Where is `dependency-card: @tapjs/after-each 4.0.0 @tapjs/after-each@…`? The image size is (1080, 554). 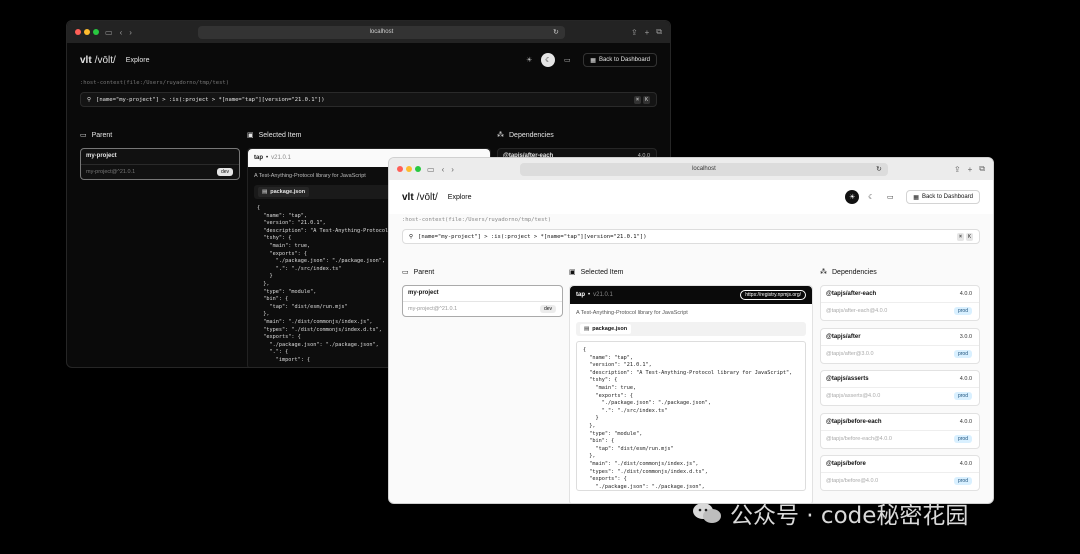 dependency-card: @tapjs/after-each 4.0.0 @tapjs/after-each@… is located at coordinates (900, 303).